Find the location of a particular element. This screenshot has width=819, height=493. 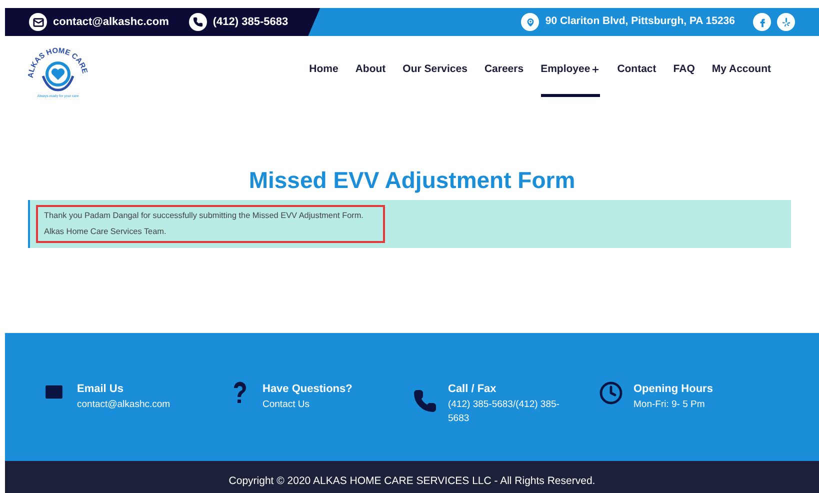

footer-text: contact@alkashc.com is located at coordinates (124, 405).